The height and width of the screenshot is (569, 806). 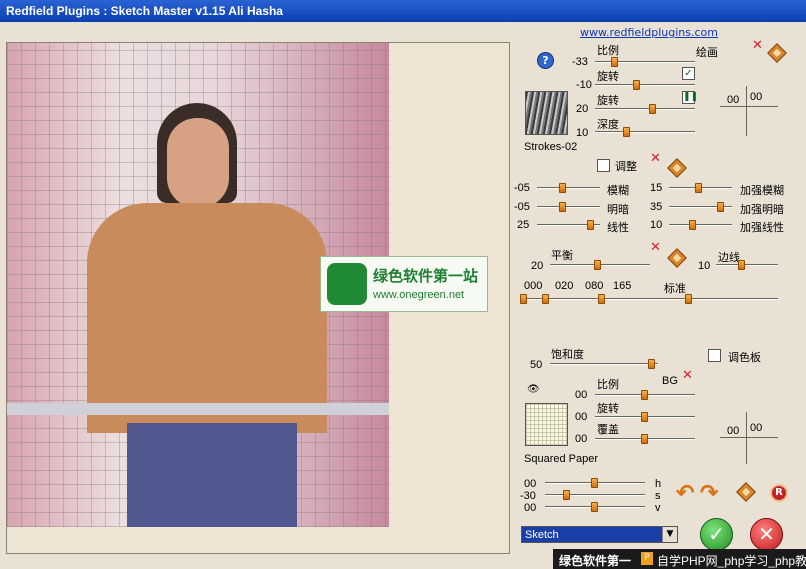 What do you see at coordinates (677, 258) in the screenshot?
I see `balance-randomize-icon` at bounding box center [677, 258].